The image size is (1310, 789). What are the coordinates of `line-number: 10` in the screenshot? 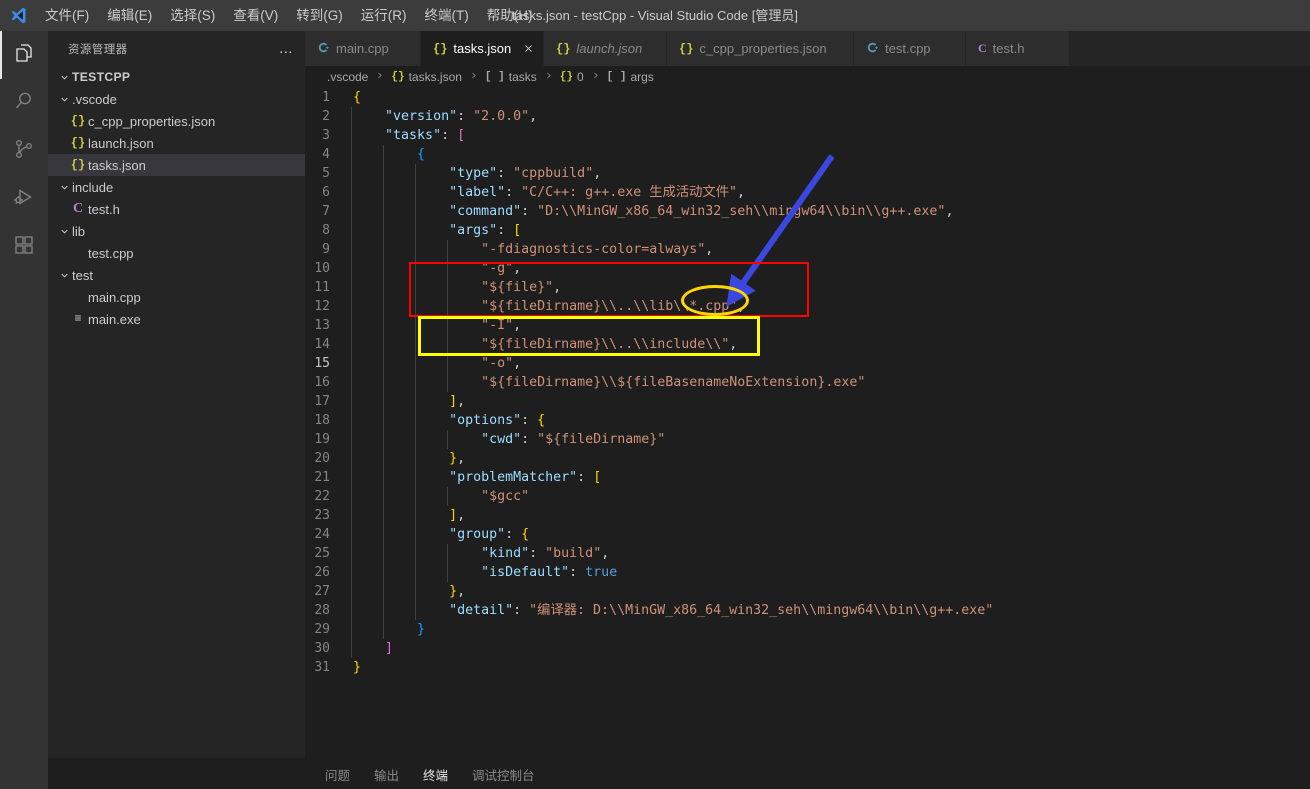 It's located at (322, 268).